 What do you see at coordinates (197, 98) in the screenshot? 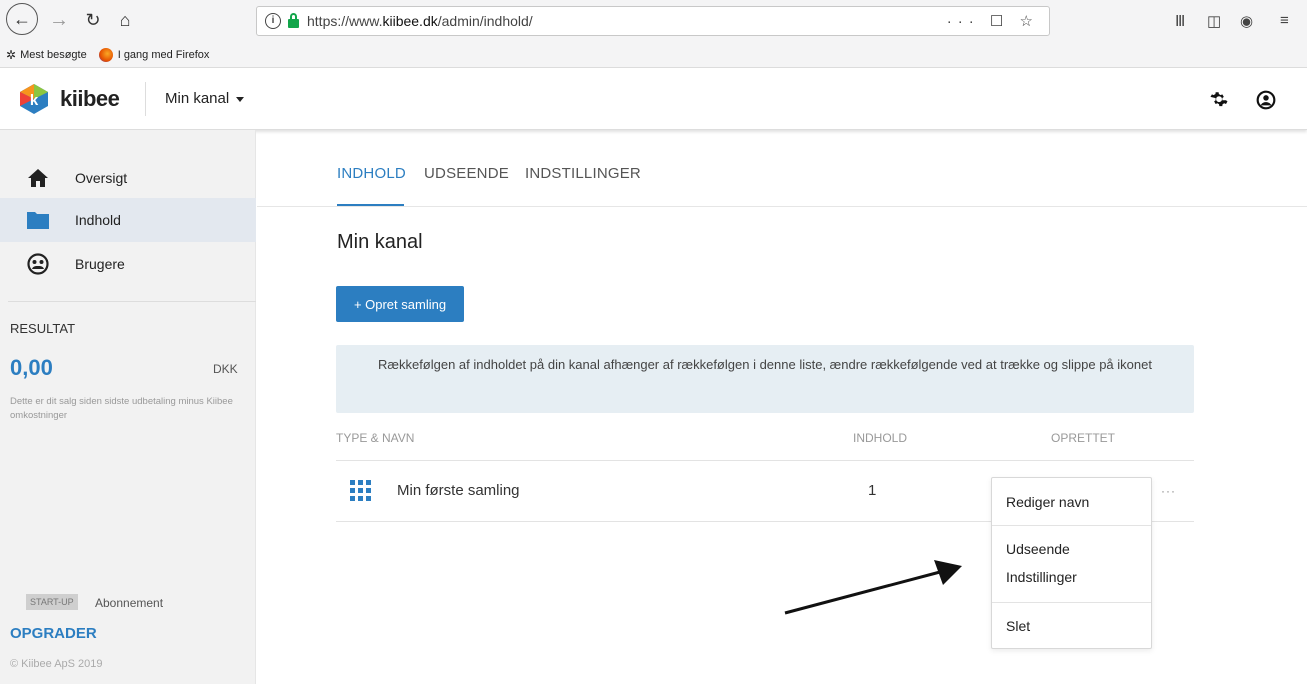
I see `channel-label: Min kanal` at bounding box center [197, 98].